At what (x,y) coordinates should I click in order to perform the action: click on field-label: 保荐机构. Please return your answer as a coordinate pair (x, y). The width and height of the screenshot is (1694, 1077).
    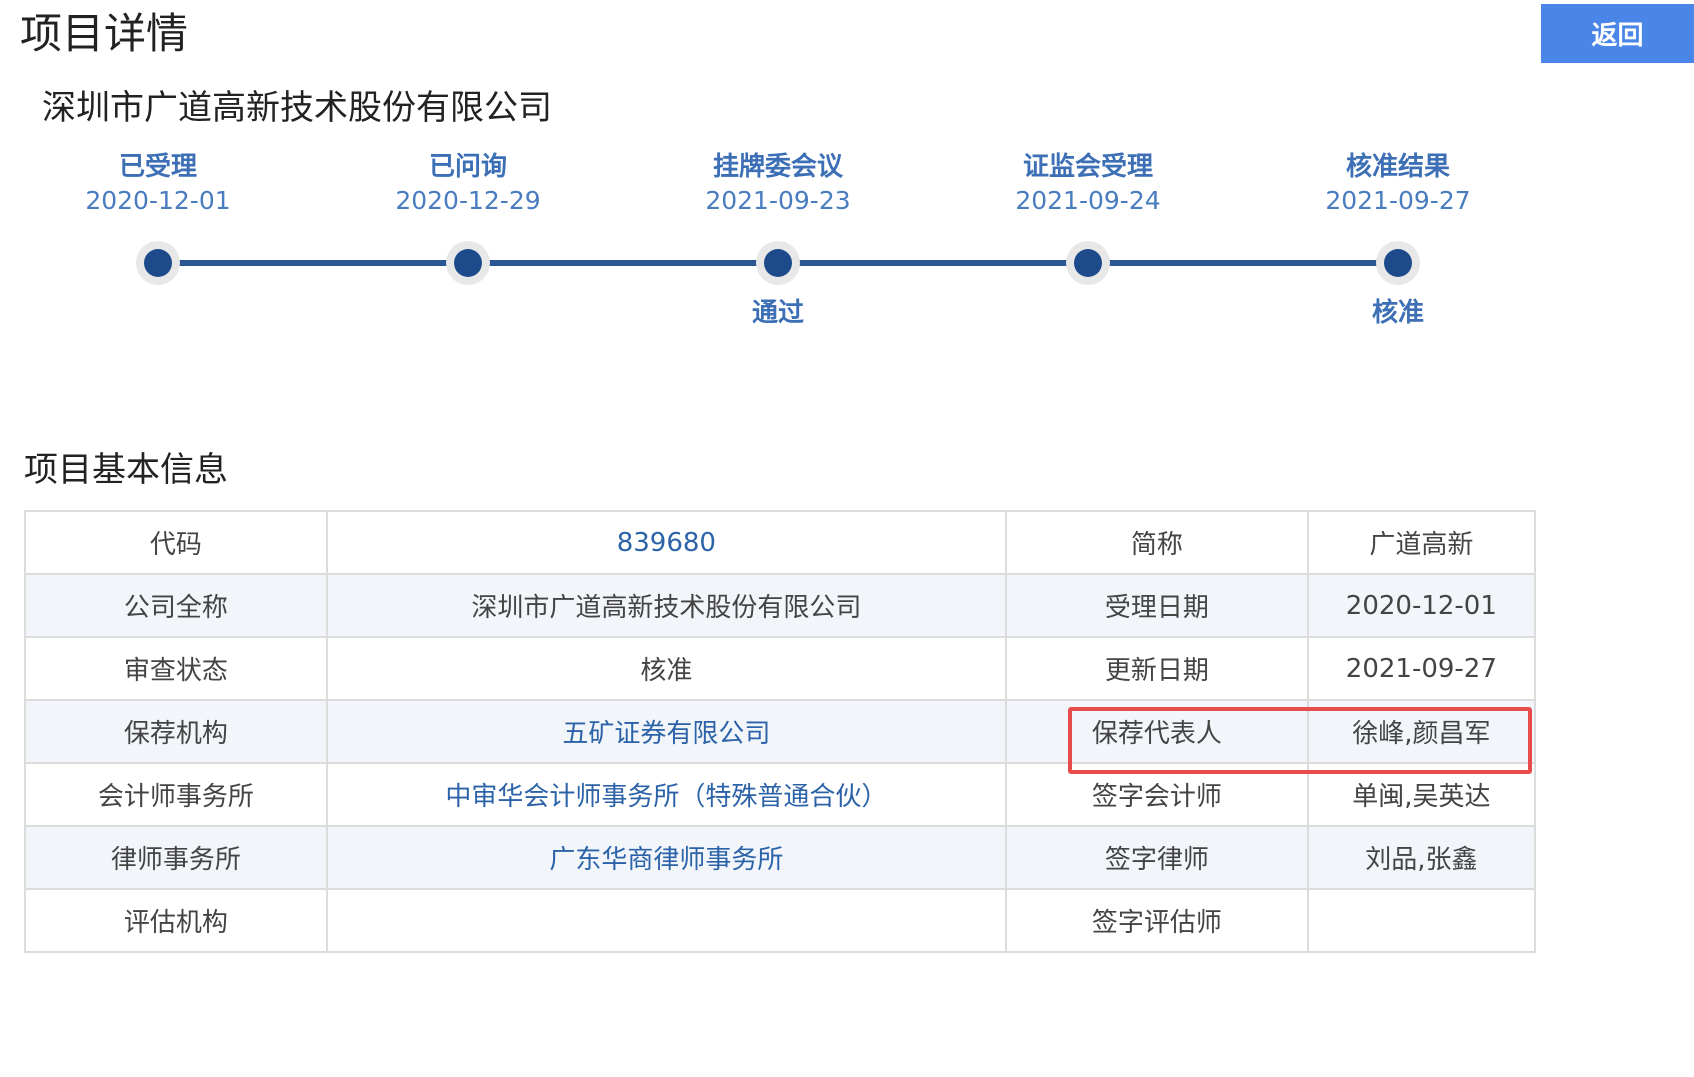
    Looking at the image, I should click on (176, 731).